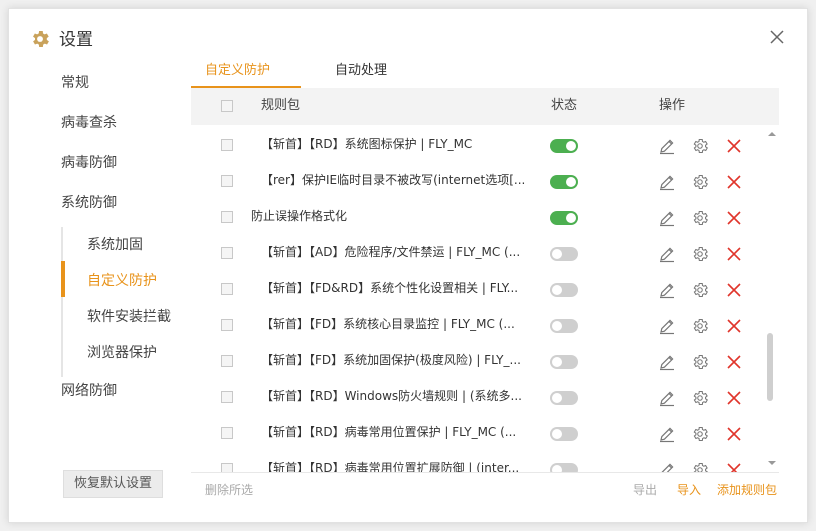 This screenshot has width=816, height=531. Describe the element at coordinates (89, 203) in the screenshot. I see `sidebar-item-system-defense: 系统防御` at that location.